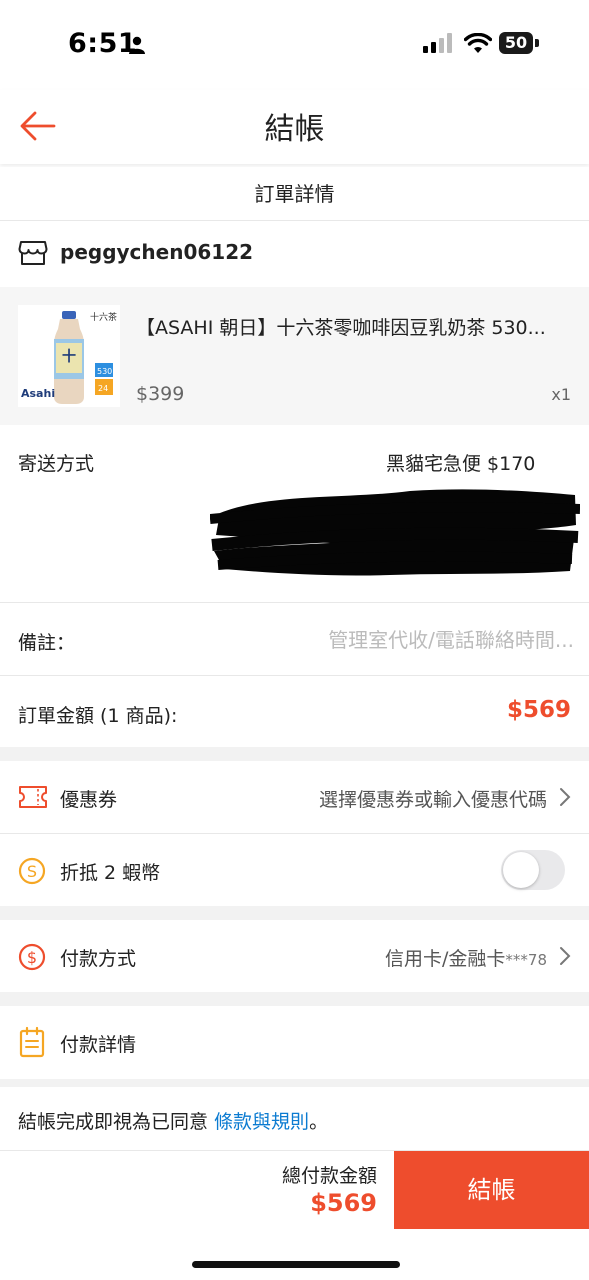  What do you see at coordinates (329, 1176) in the screenshot?
I see `total-payment-label: 總付款金額` at bounding box center [329, 1176].